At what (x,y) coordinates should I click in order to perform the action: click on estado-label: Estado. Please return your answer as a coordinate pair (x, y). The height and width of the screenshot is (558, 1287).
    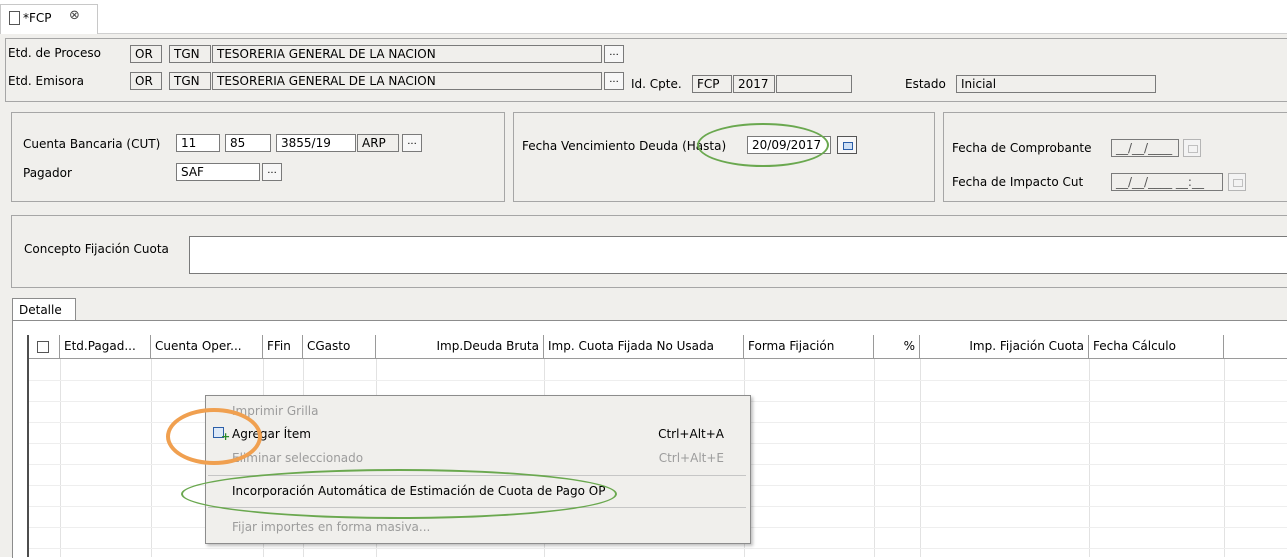
    Looking at the image, I should click on (925, 84).